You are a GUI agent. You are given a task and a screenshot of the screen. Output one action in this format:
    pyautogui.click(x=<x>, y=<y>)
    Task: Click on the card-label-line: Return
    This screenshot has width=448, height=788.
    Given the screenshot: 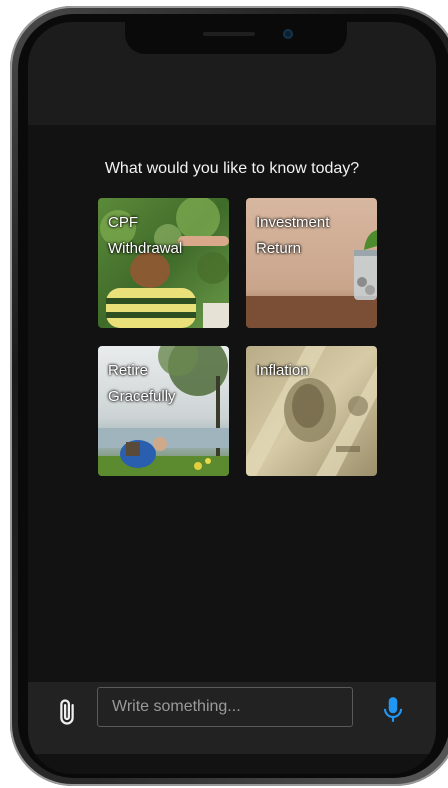 What is the action you would take?
    pyautogui.click(x=279, y=248)
    